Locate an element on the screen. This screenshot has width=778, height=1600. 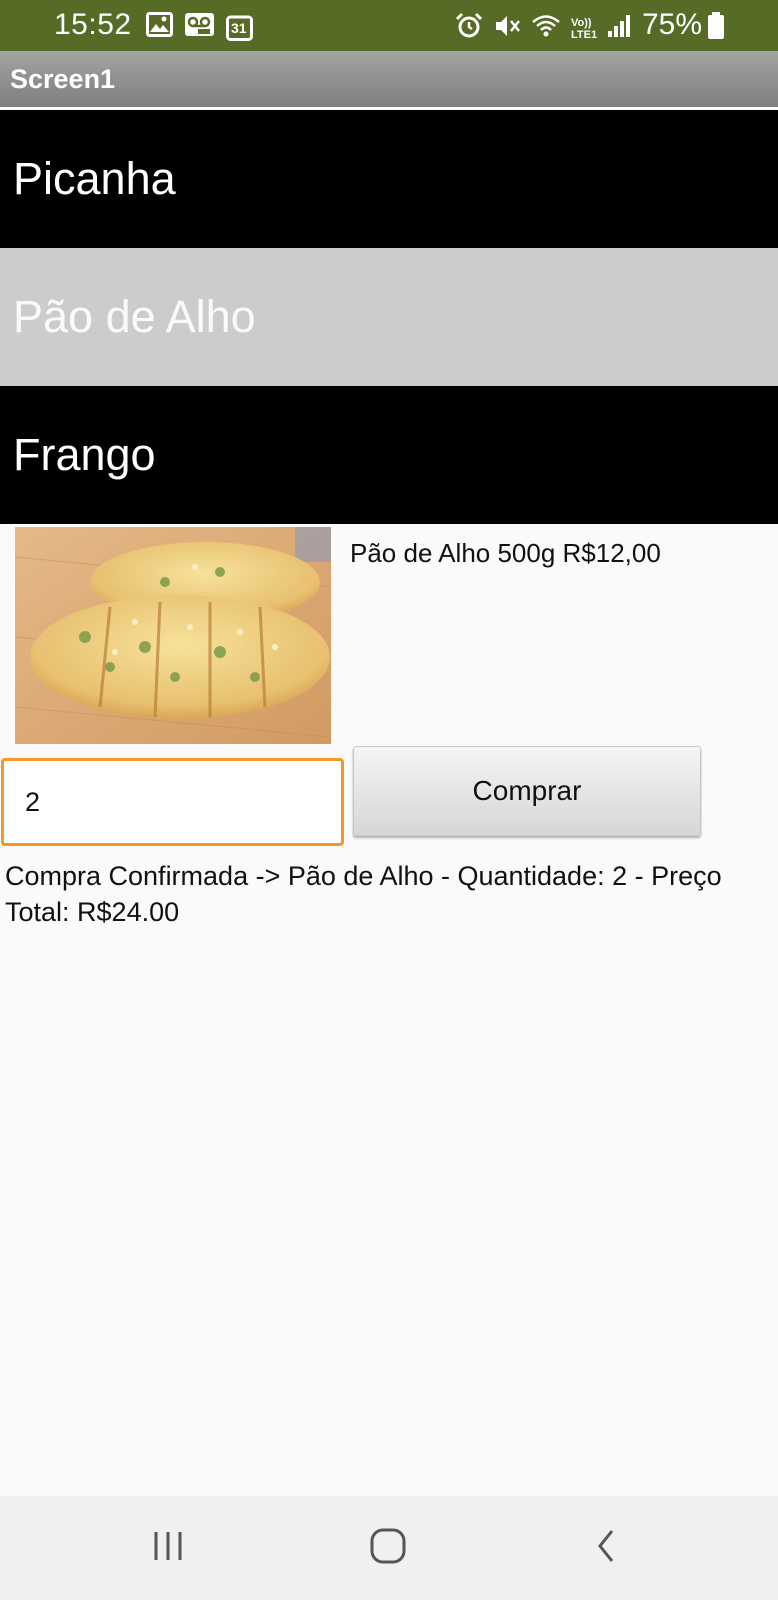
list-item-label: Picanha is located at coordinates (94, 178).